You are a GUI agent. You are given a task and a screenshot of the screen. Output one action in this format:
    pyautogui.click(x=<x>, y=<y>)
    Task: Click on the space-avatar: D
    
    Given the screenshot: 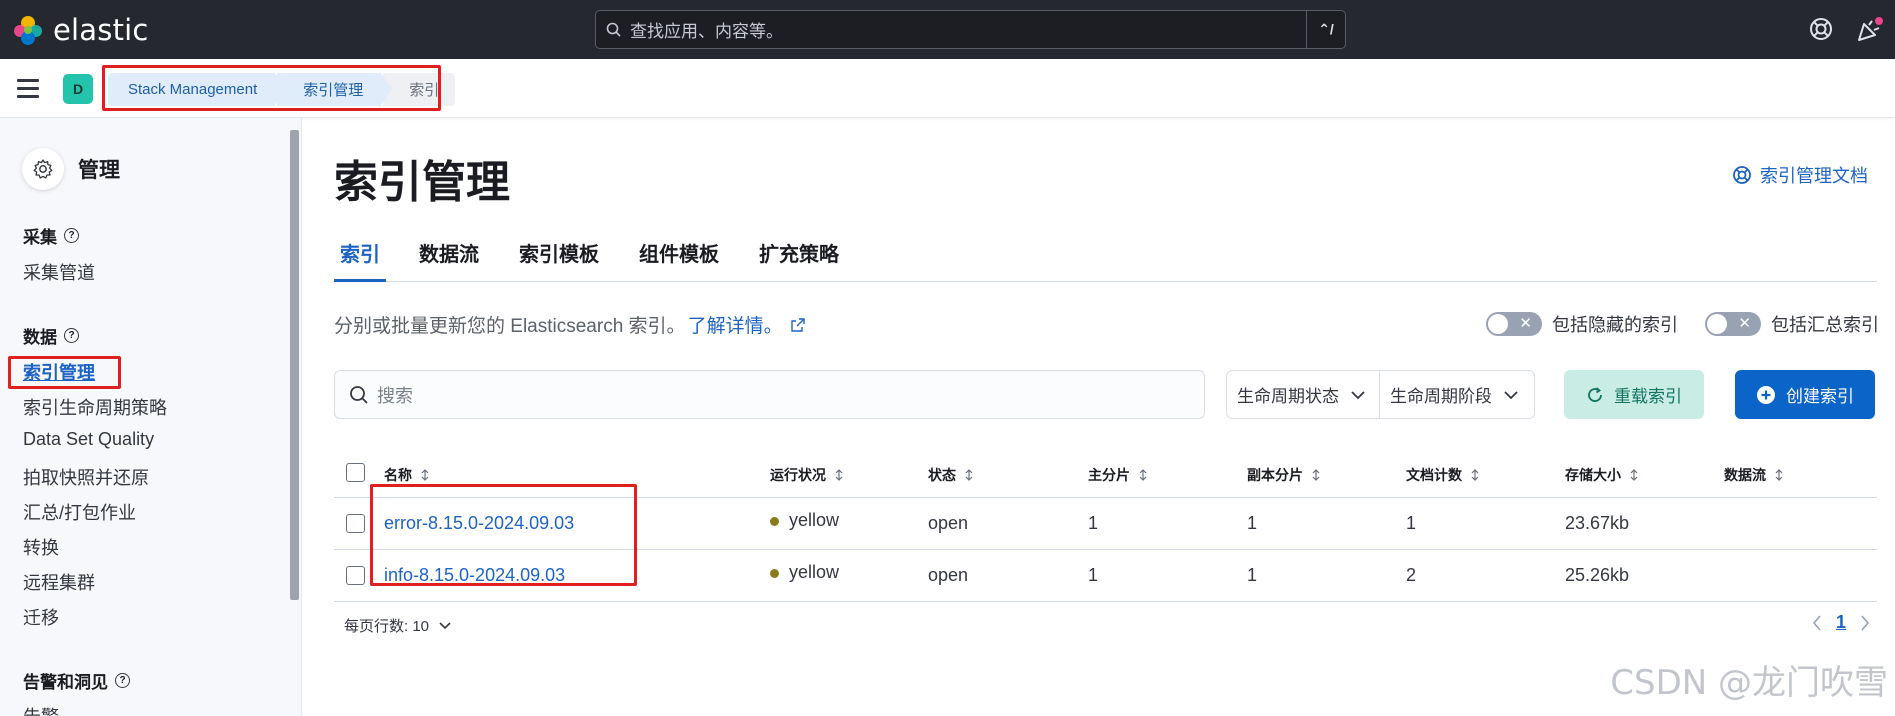 What is the action you would take?
    pyautogui.click(x=78, y=89)
    